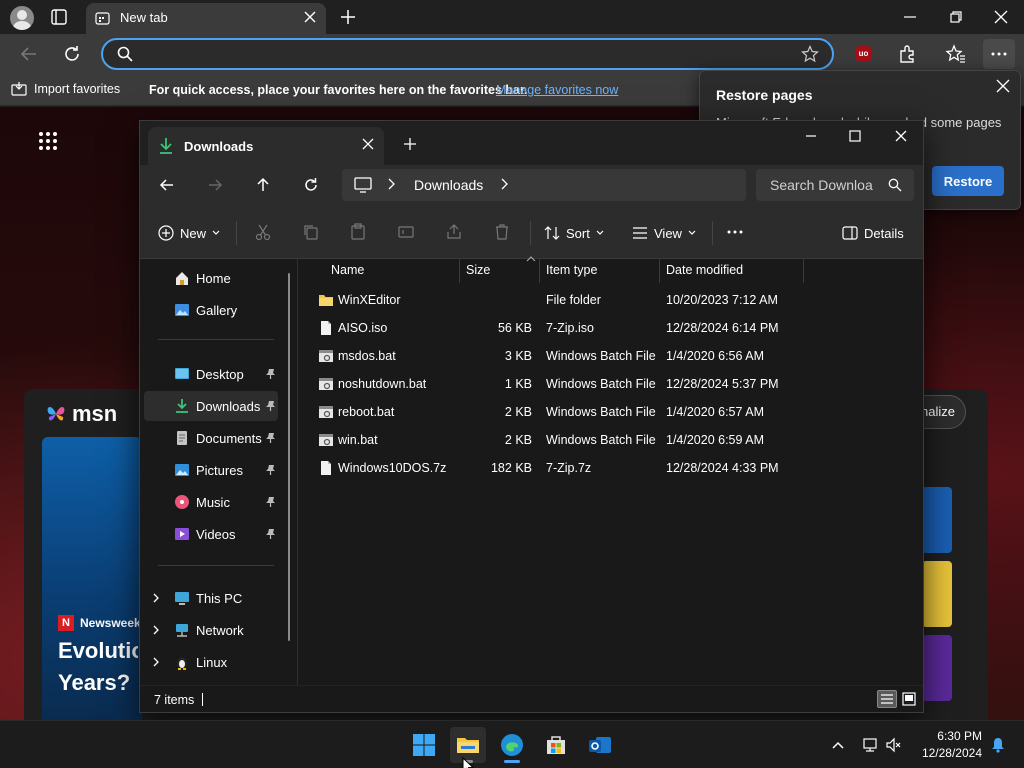 This screenshot has height=768, width=1024. I want to click on favorite-star-icon, so click(810, 54).